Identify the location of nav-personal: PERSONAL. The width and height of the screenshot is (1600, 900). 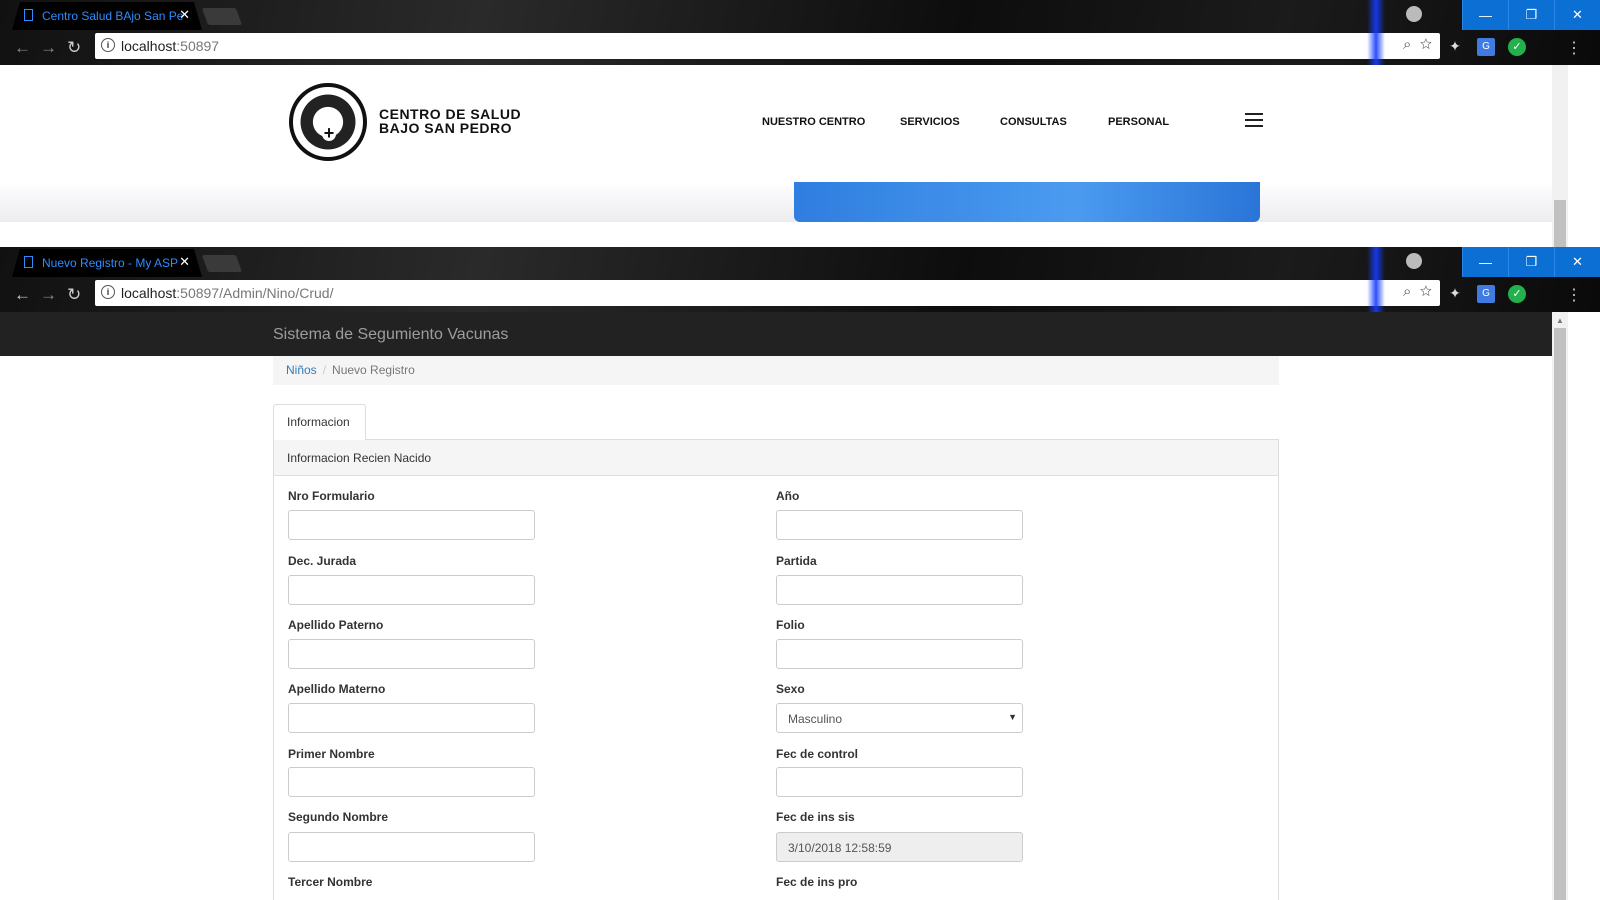
(1138, 122).